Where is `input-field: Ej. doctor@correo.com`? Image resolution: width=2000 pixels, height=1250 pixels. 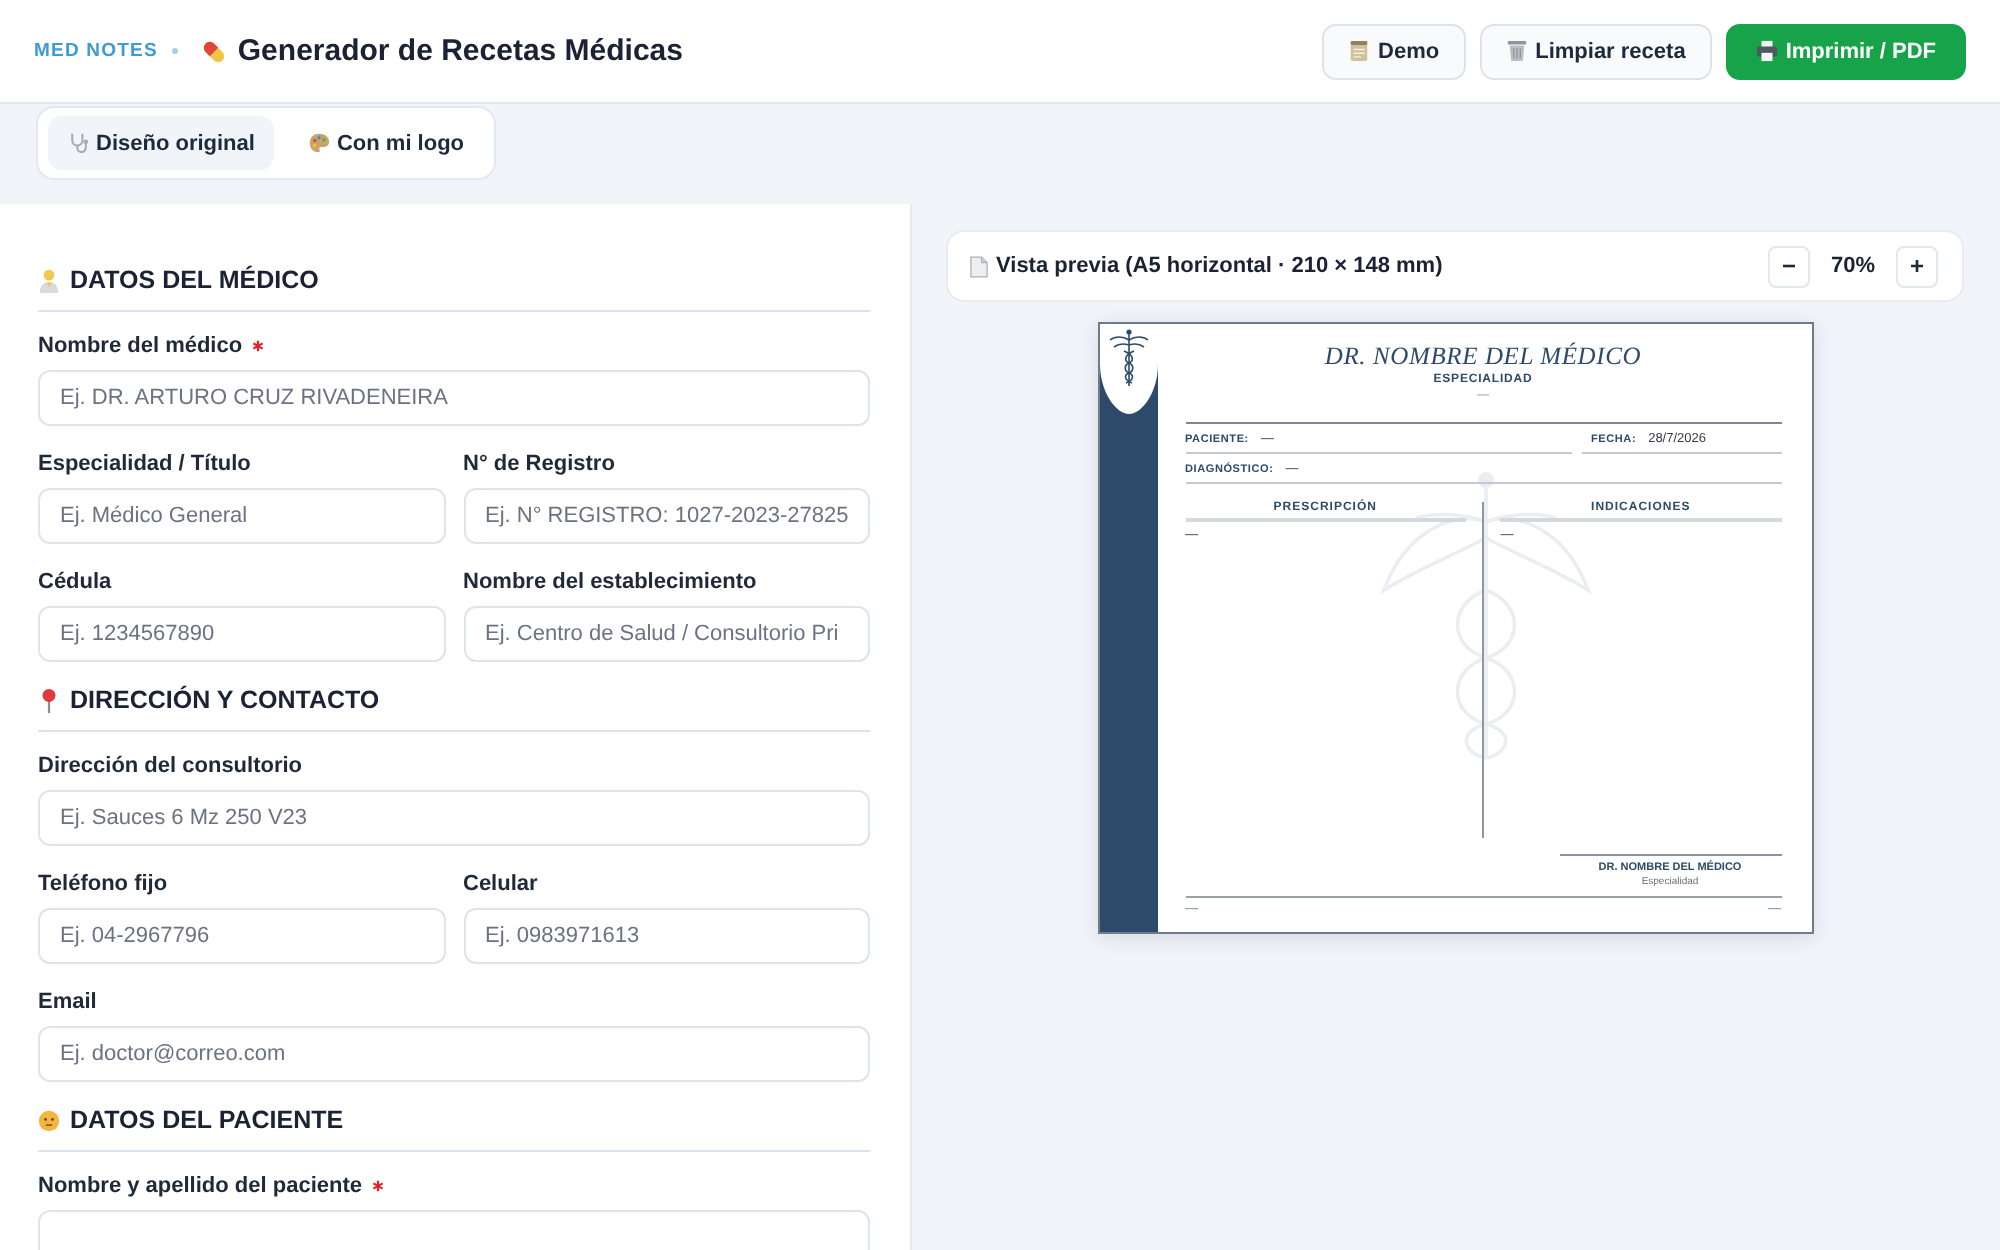 input-field: Ej. doctor@correo.com is located at coordinates (454, 1054).